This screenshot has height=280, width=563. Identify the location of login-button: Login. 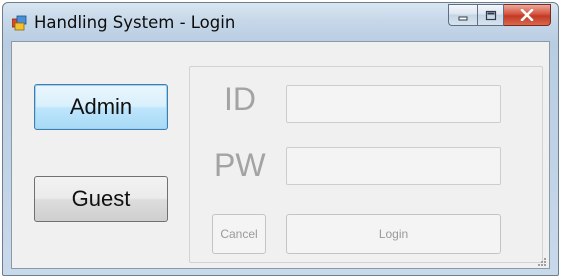
(393, 234).